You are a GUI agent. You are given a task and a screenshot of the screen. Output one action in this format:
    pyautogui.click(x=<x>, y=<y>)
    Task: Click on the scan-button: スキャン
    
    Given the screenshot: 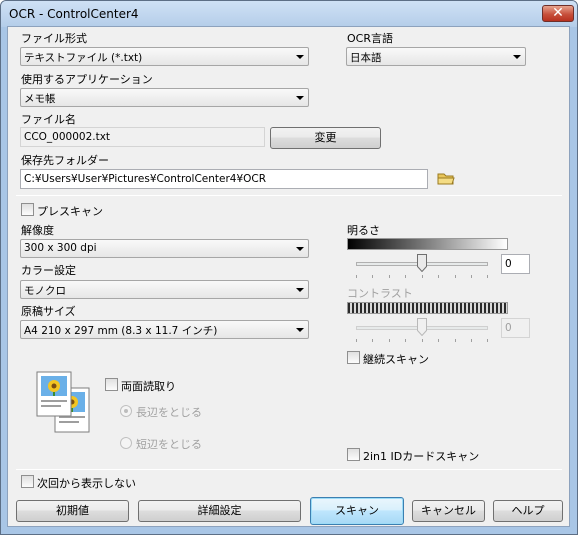 What is the action you would take?
    pyautogui.click(x=357, y=511)
    